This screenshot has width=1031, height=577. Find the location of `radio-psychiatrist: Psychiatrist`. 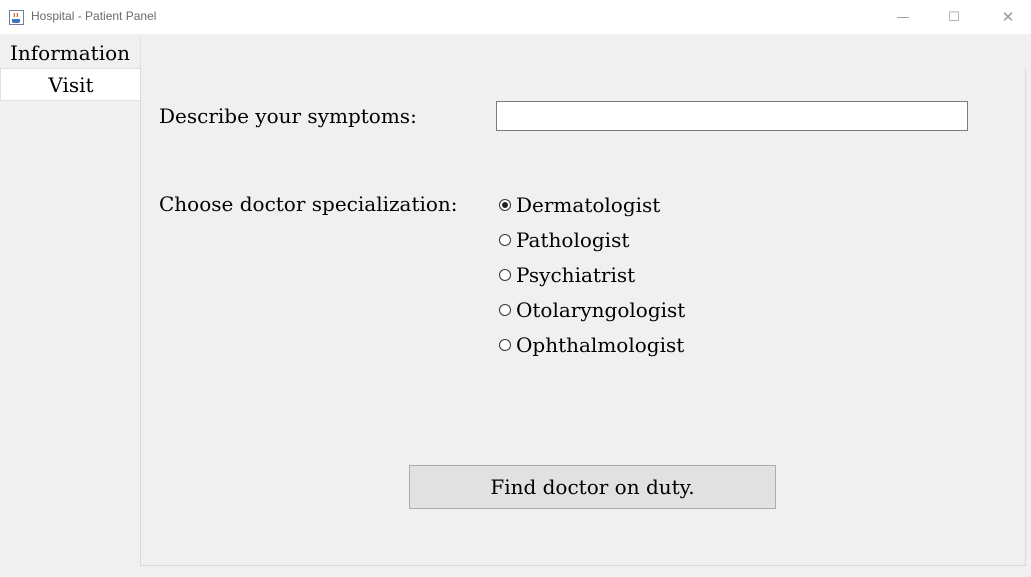

radio-psychiatrist: Psychiatrist is located at coordinates (567, 275).